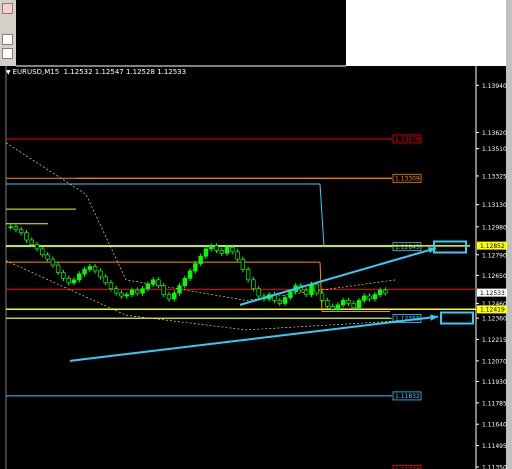 Image resolution: width=512 pixels, height=469 pixels. I want to click on price-marker-label-0: 1.12852, so click(492, 246).